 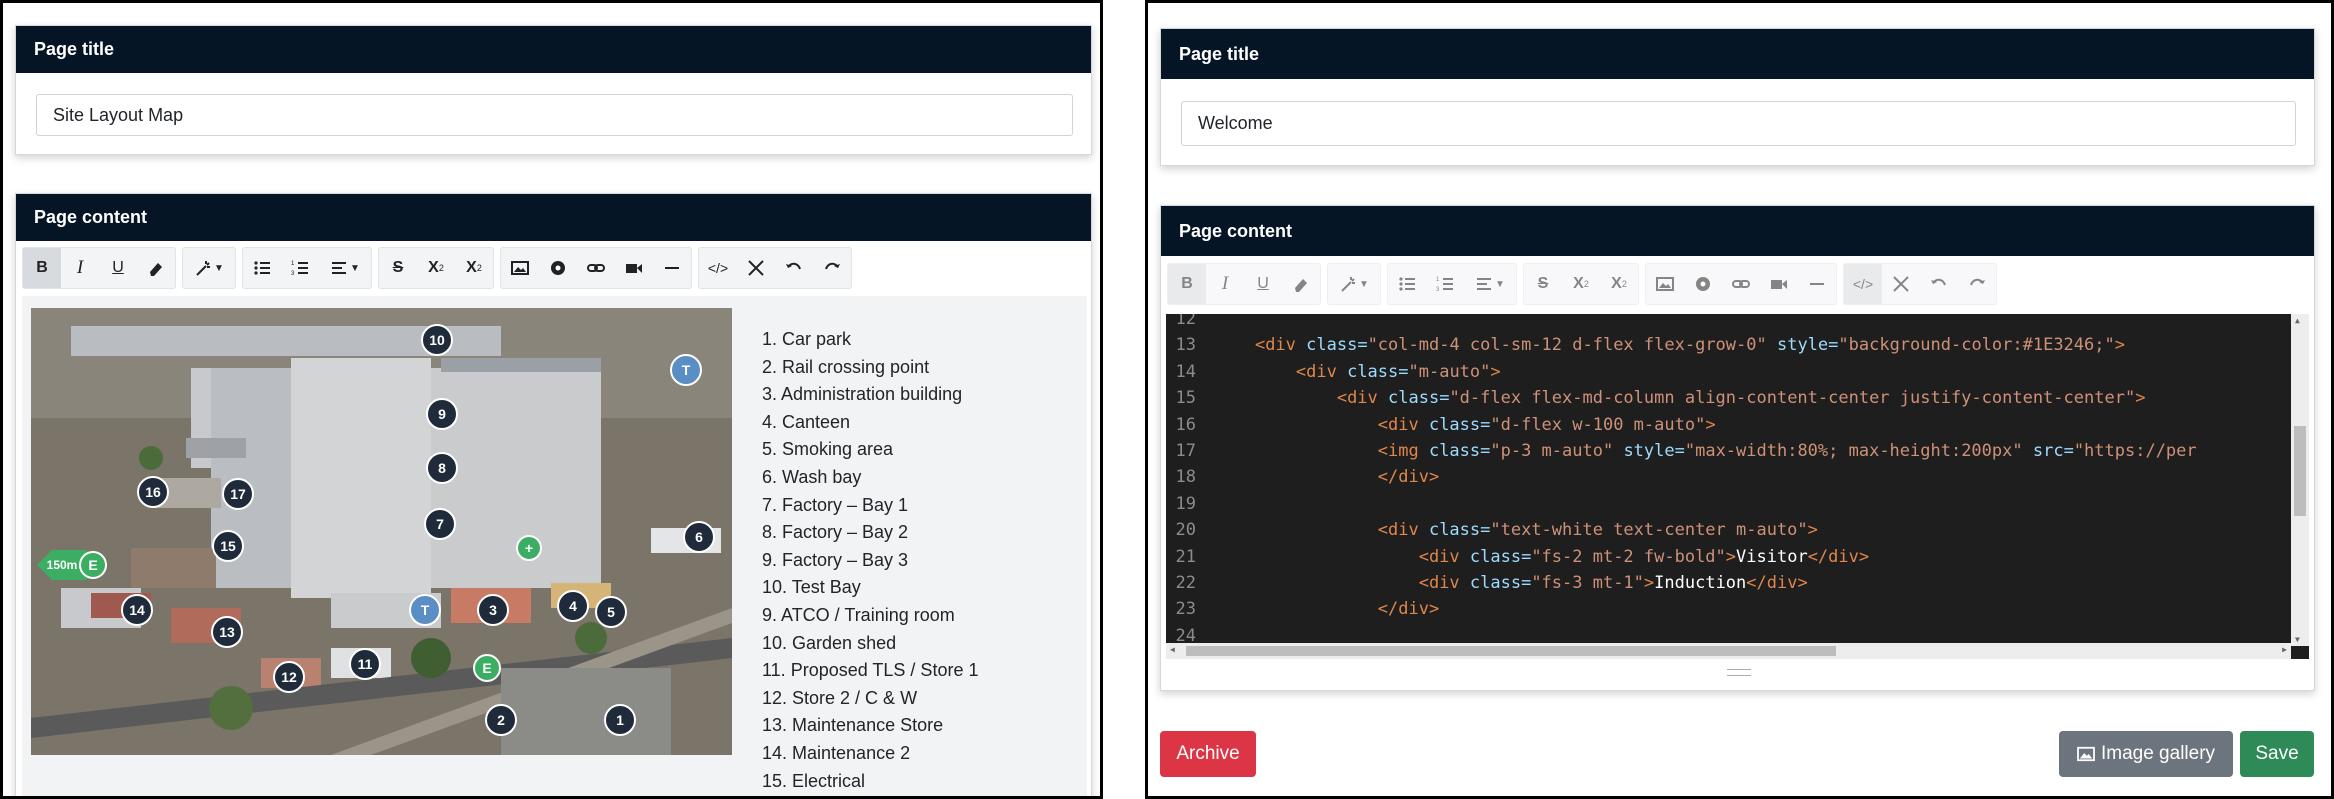 I want to click on scrollbar-right-arrow: ▶, so click(x=2284, y=649).